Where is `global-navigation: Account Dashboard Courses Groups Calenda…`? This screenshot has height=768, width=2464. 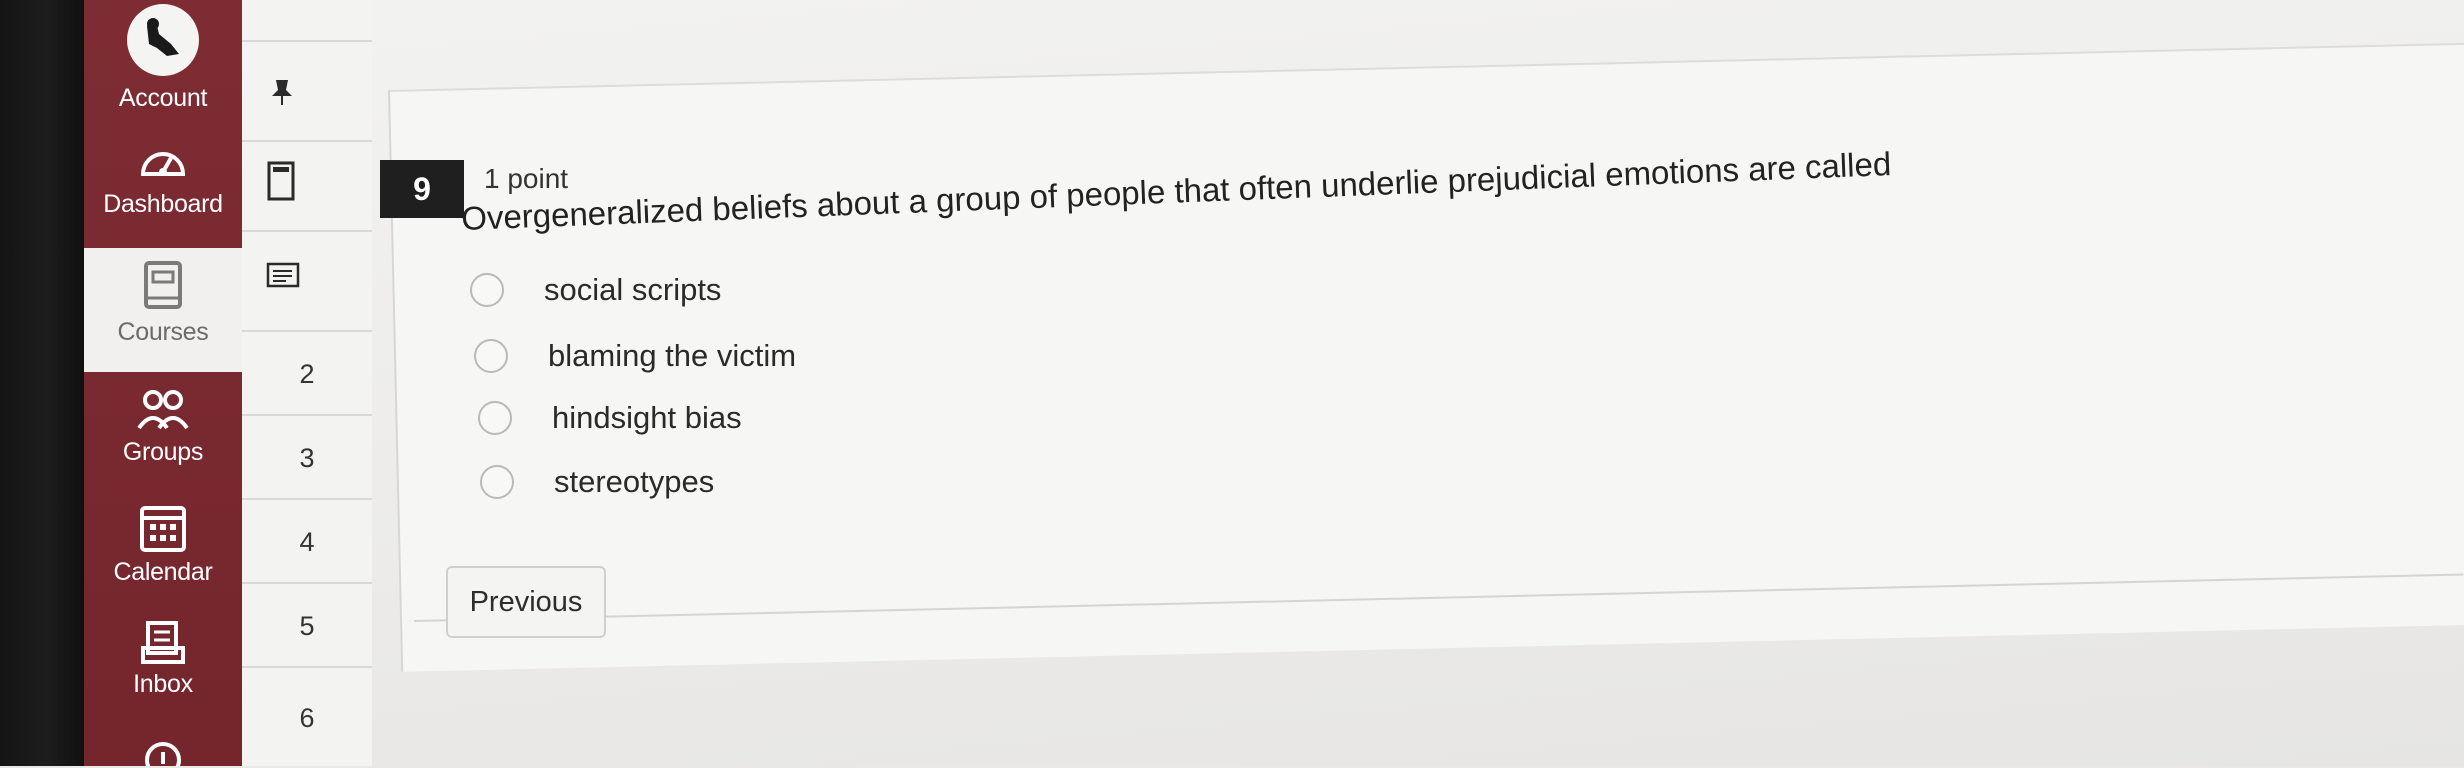
global-navigation: Account Dashboard Courses Groups Calenda… is located at coordinates (163, 383).